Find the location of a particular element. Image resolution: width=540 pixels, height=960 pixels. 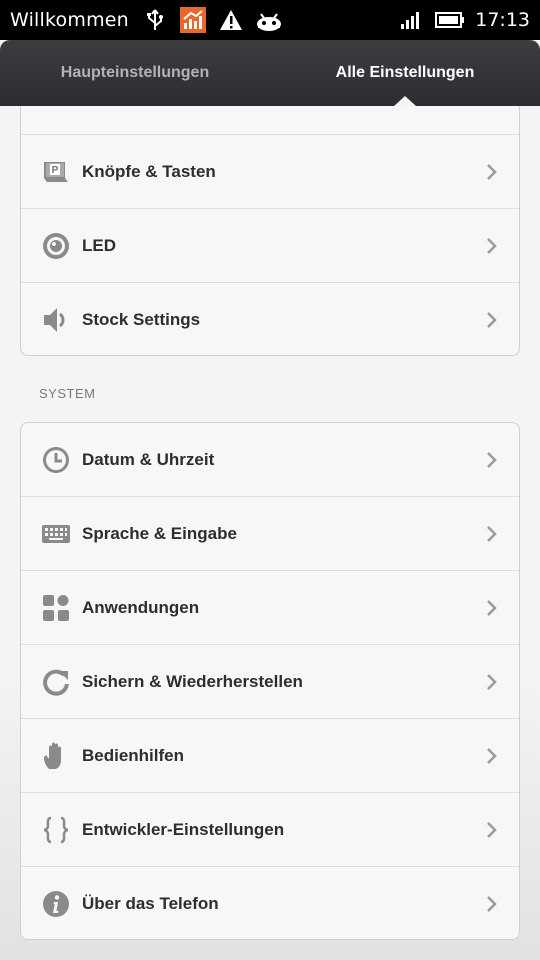

usb-icon is located at coordinates (155, 20).